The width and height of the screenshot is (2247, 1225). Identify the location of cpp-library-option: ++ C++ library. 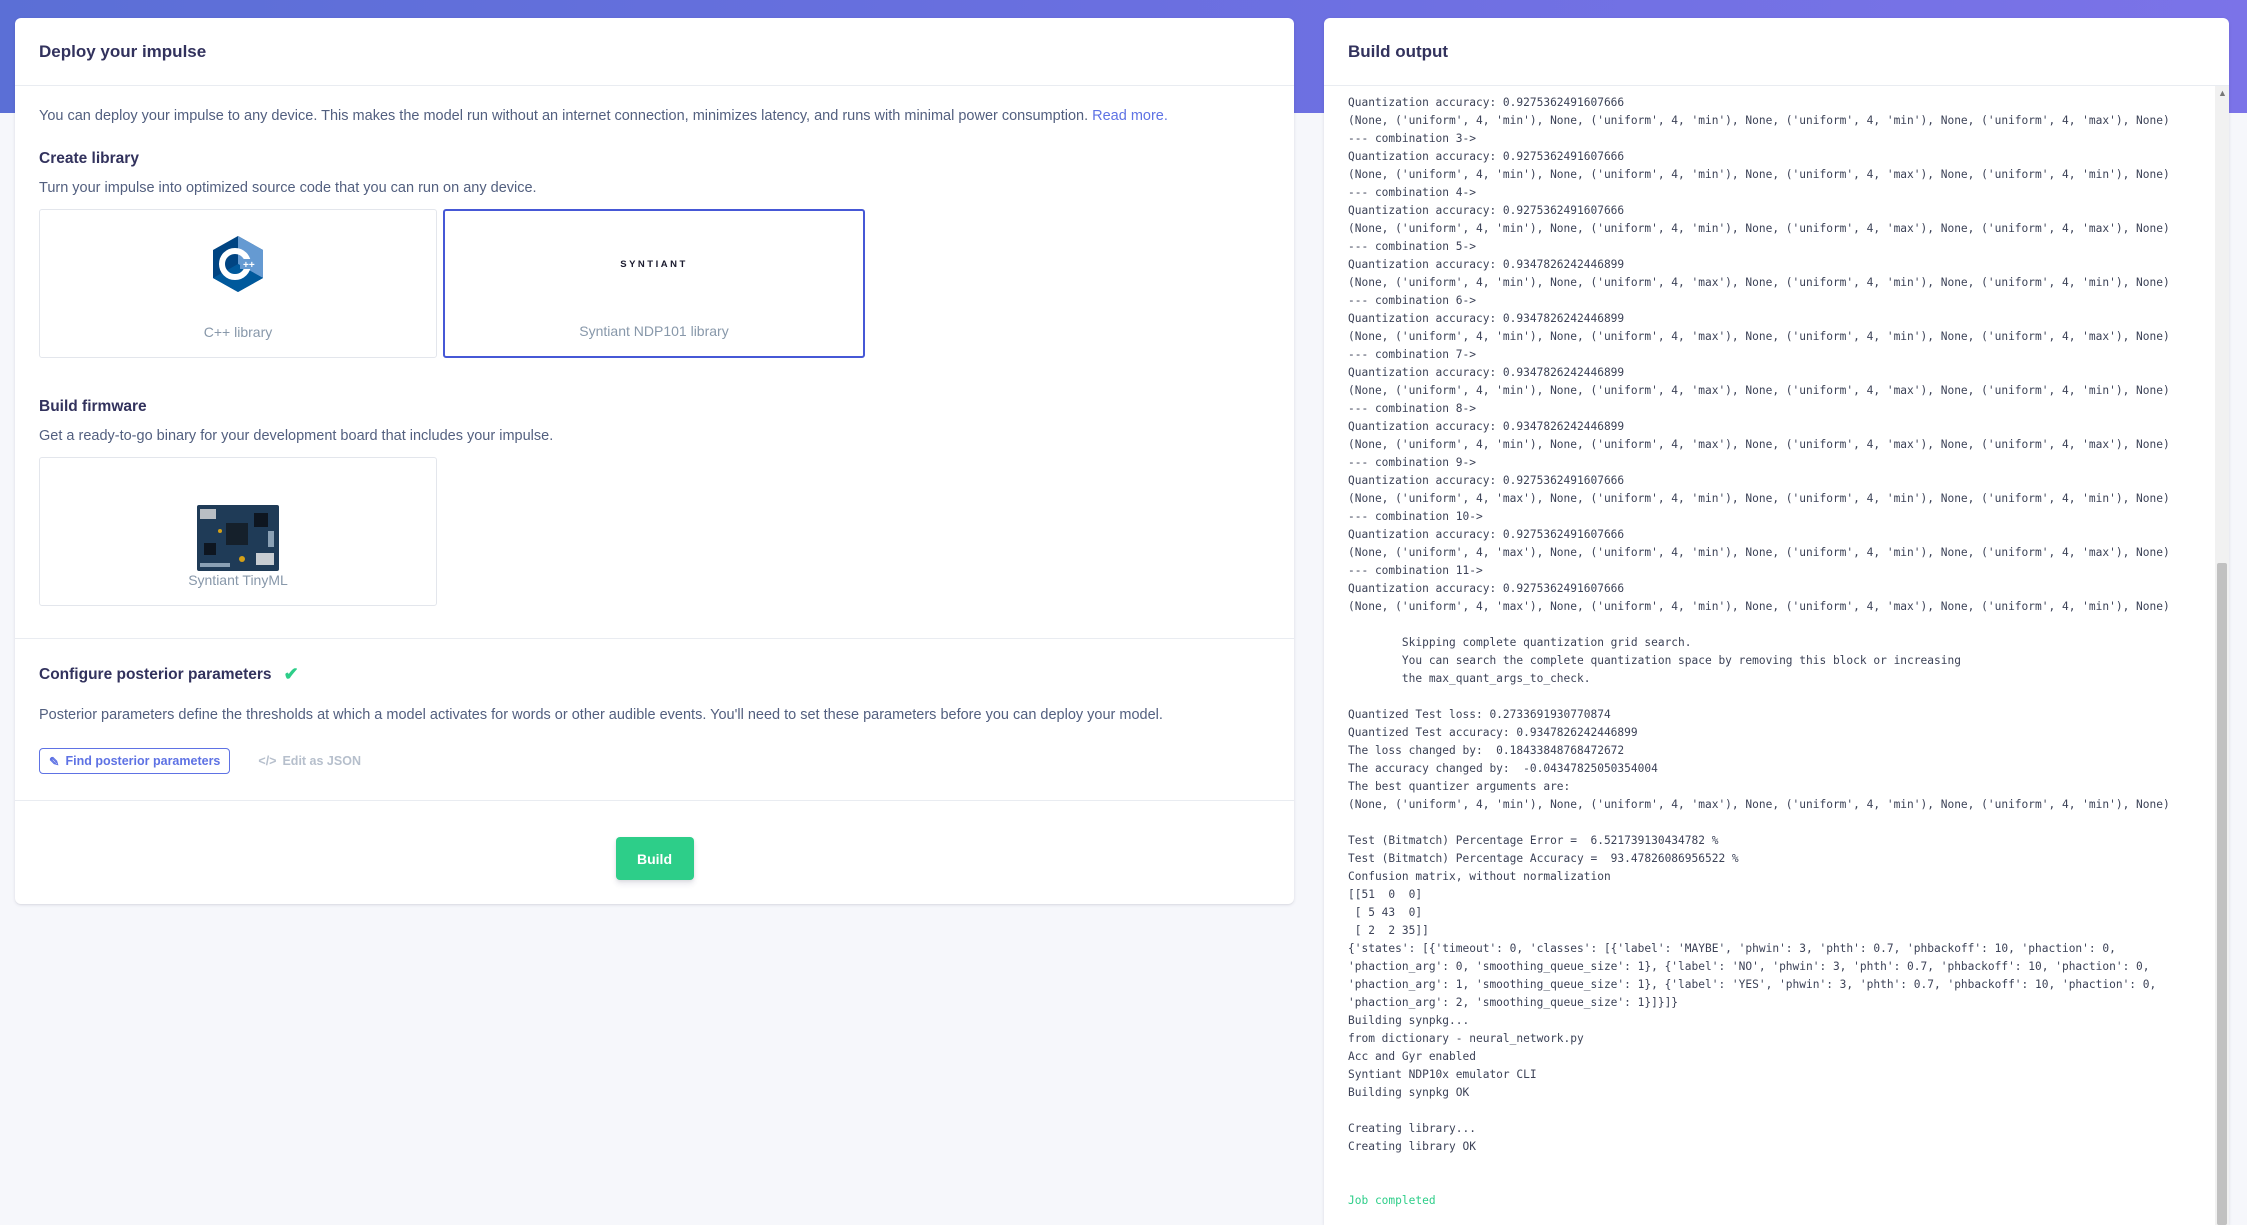
(238, 283).